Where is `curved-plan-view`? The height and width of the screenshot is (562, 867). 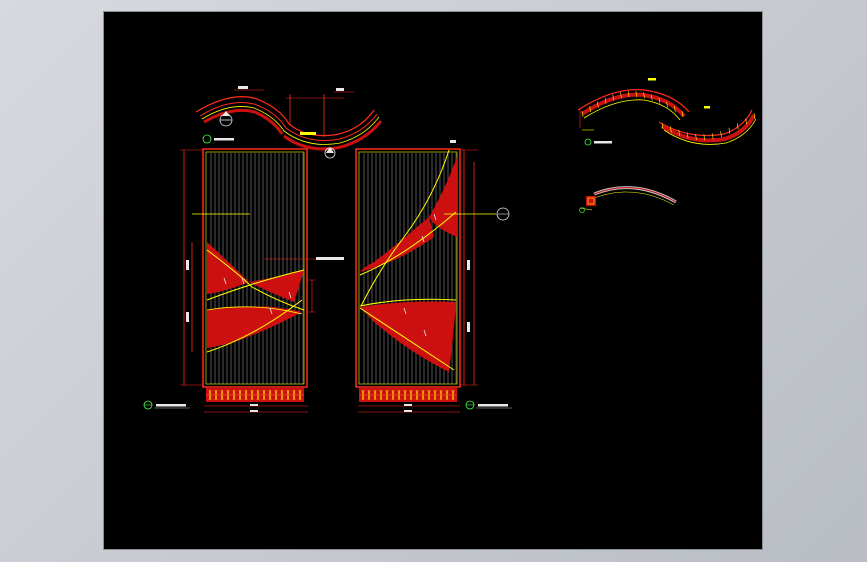
curved-plan-view is located at coordinates (289, 122).